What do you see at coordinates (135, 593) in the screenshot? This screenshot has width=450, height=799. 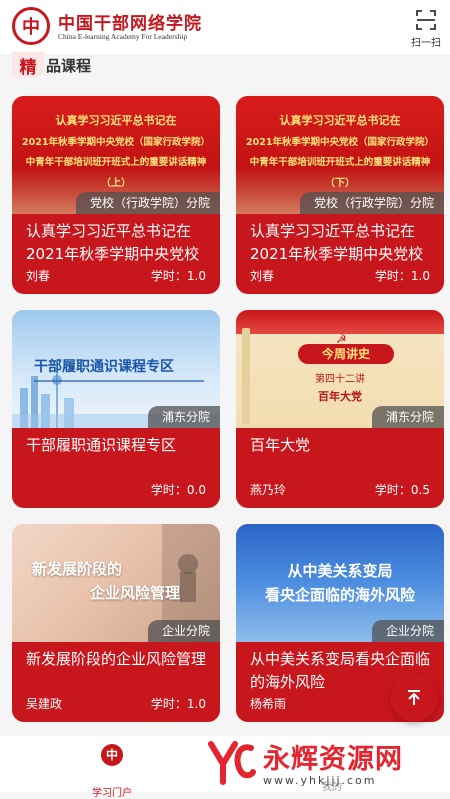 I see `thumb-title-2: 企业风险管理` at bounding box center [135, 593].